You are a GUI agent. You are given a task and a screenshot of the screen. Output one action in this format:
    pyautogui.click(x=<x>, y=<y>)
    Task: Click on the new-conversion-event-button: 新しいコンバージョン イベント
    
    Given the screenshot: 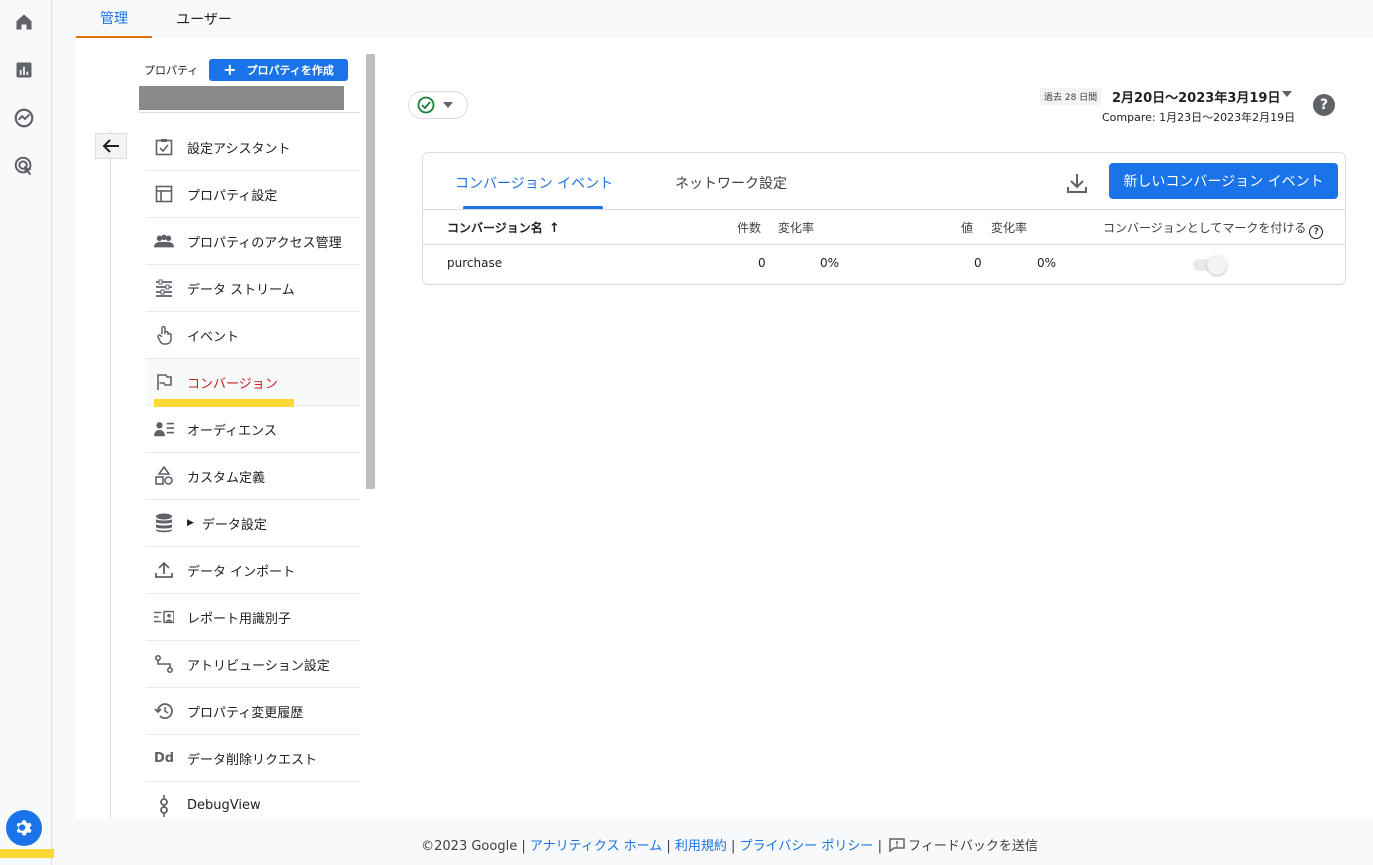 What is the action you would take?
    pyautogui.click(x=1223, y=181)
    